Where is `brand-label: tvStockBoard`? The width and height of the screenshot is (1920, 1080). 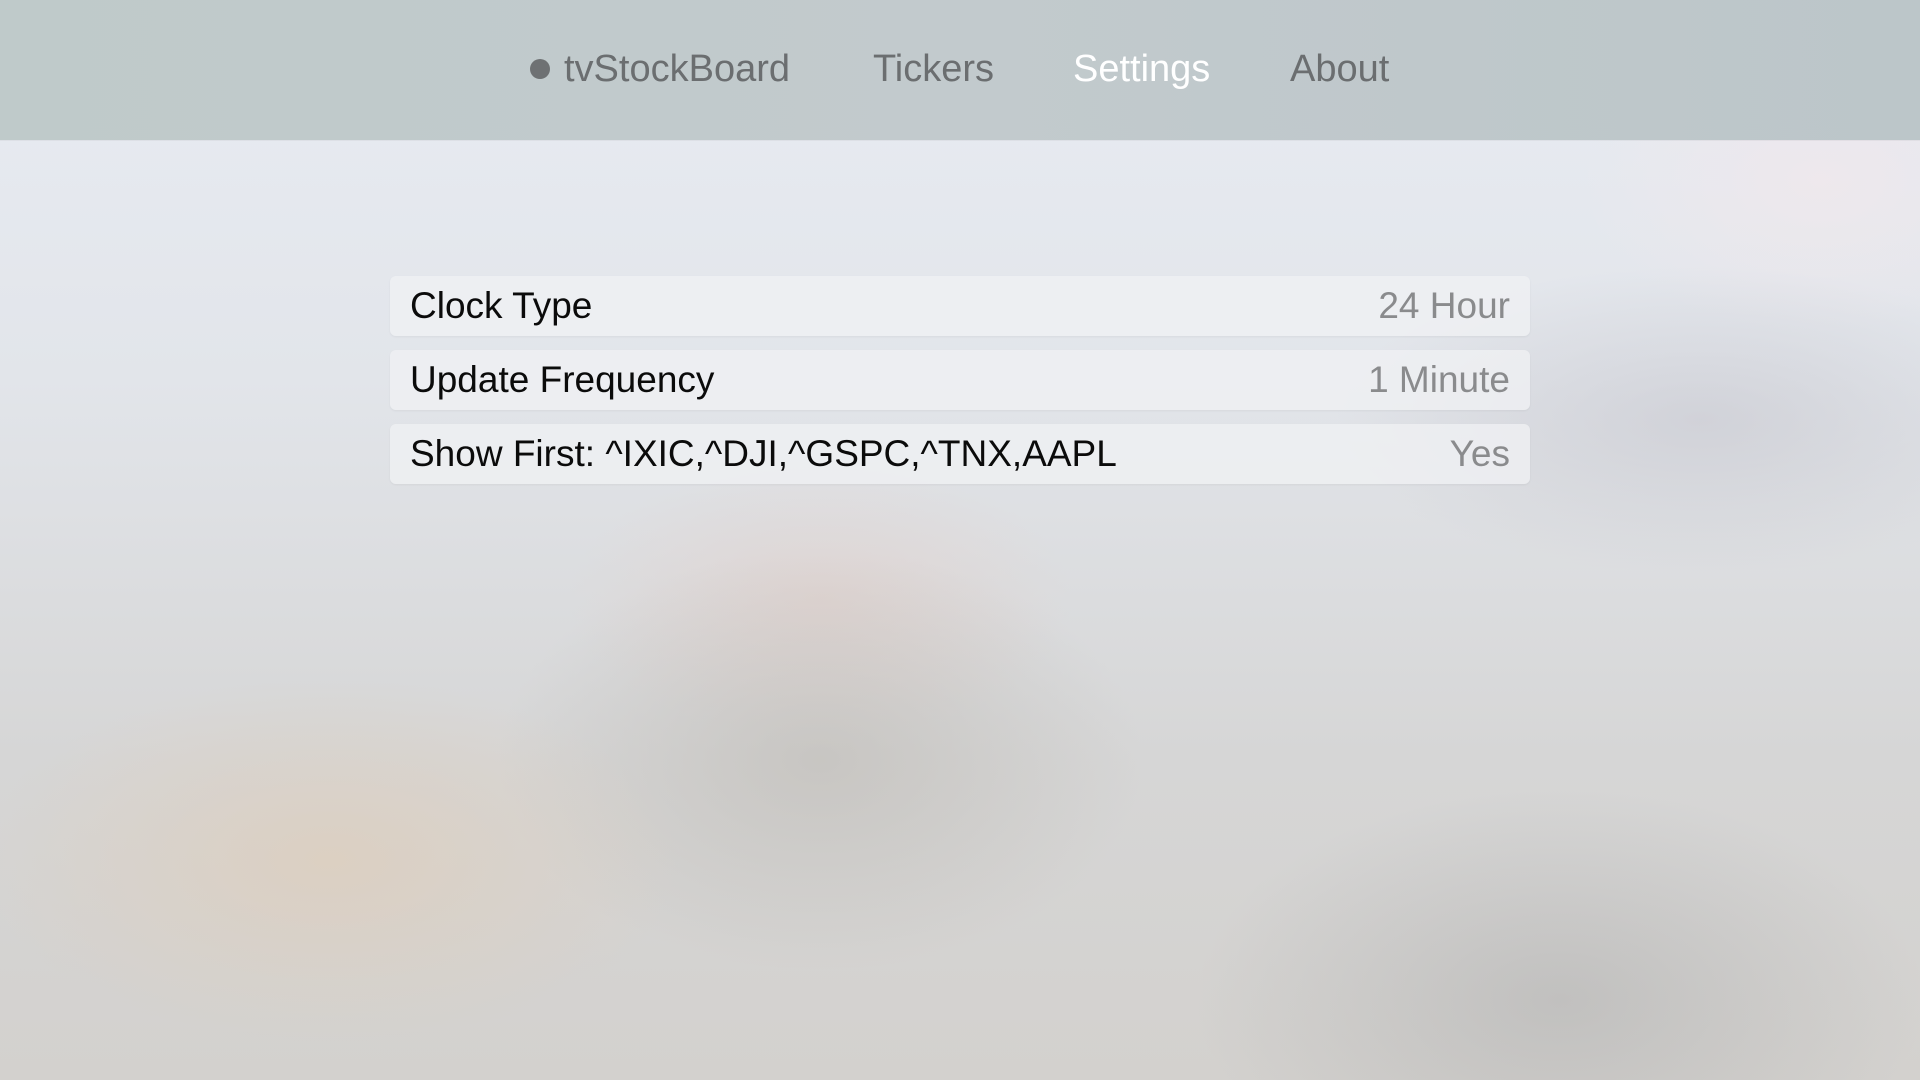
brand-label: tvStockBoard is located at coordinates (677, 69).